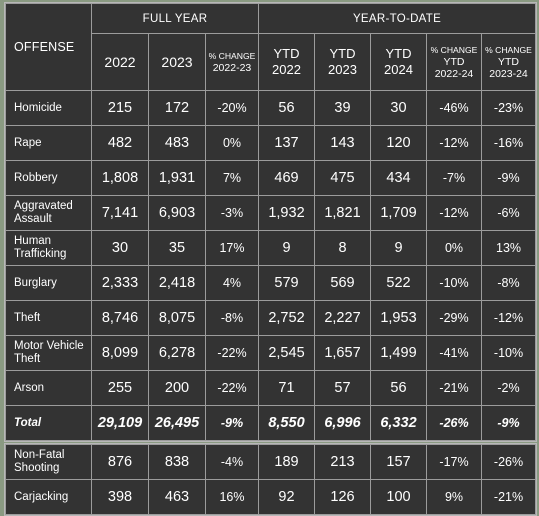 This screenshot has height=516, width=539. I want to click on cell-ytd-2023: 213, so click(342, 462).